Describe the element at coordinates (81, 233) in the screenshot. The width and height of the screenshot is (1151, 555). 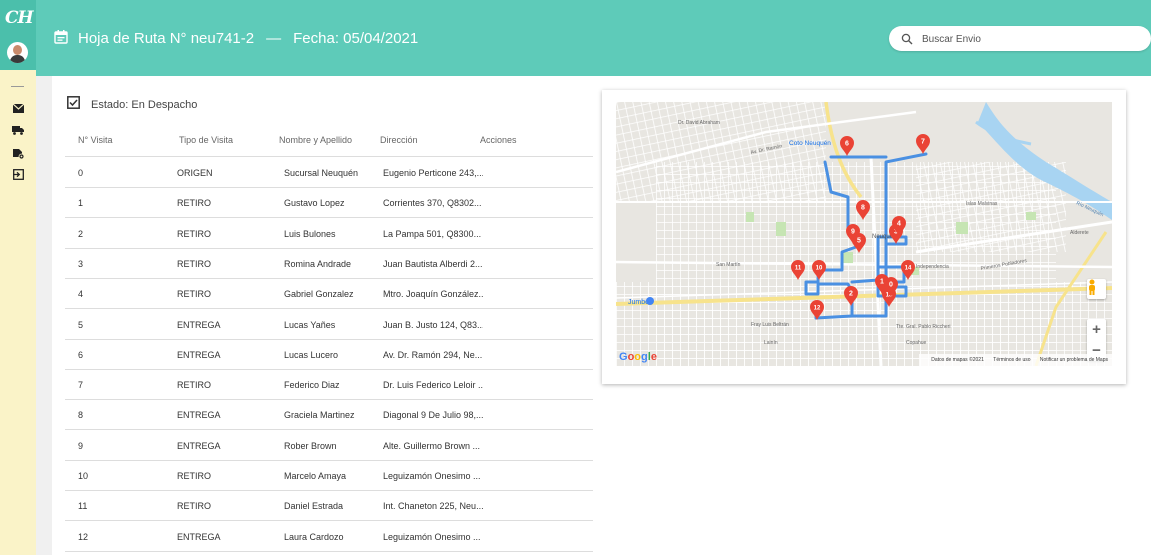
I see `visit-number: 2` at that location.